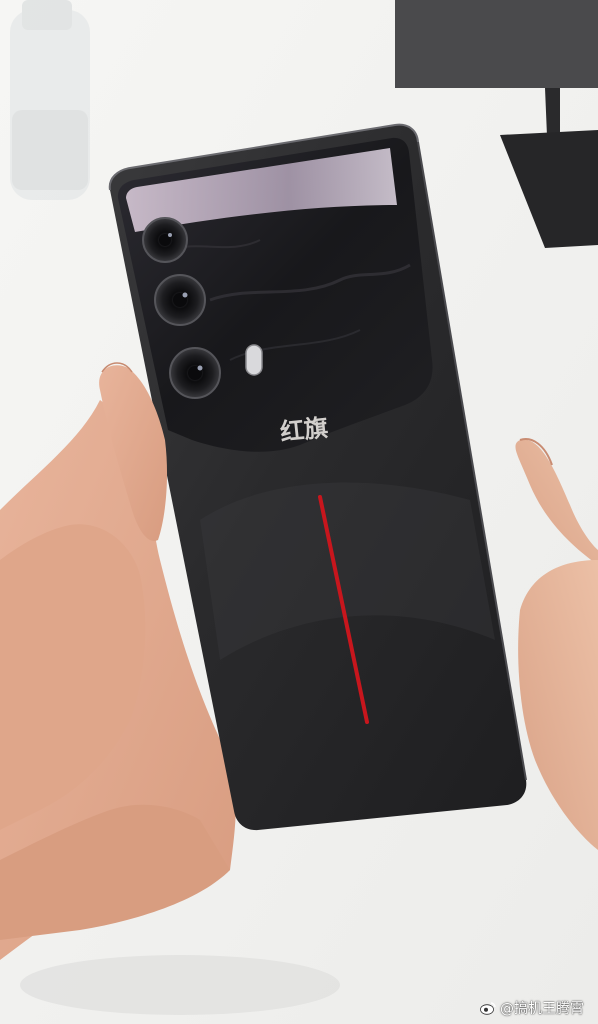 The height and width of the screenshot is (1024, 598). Describe the element at coordinates (542, 1009) in the screenshot. I see `watermark-handle: @搞机王腾霄` at that location.